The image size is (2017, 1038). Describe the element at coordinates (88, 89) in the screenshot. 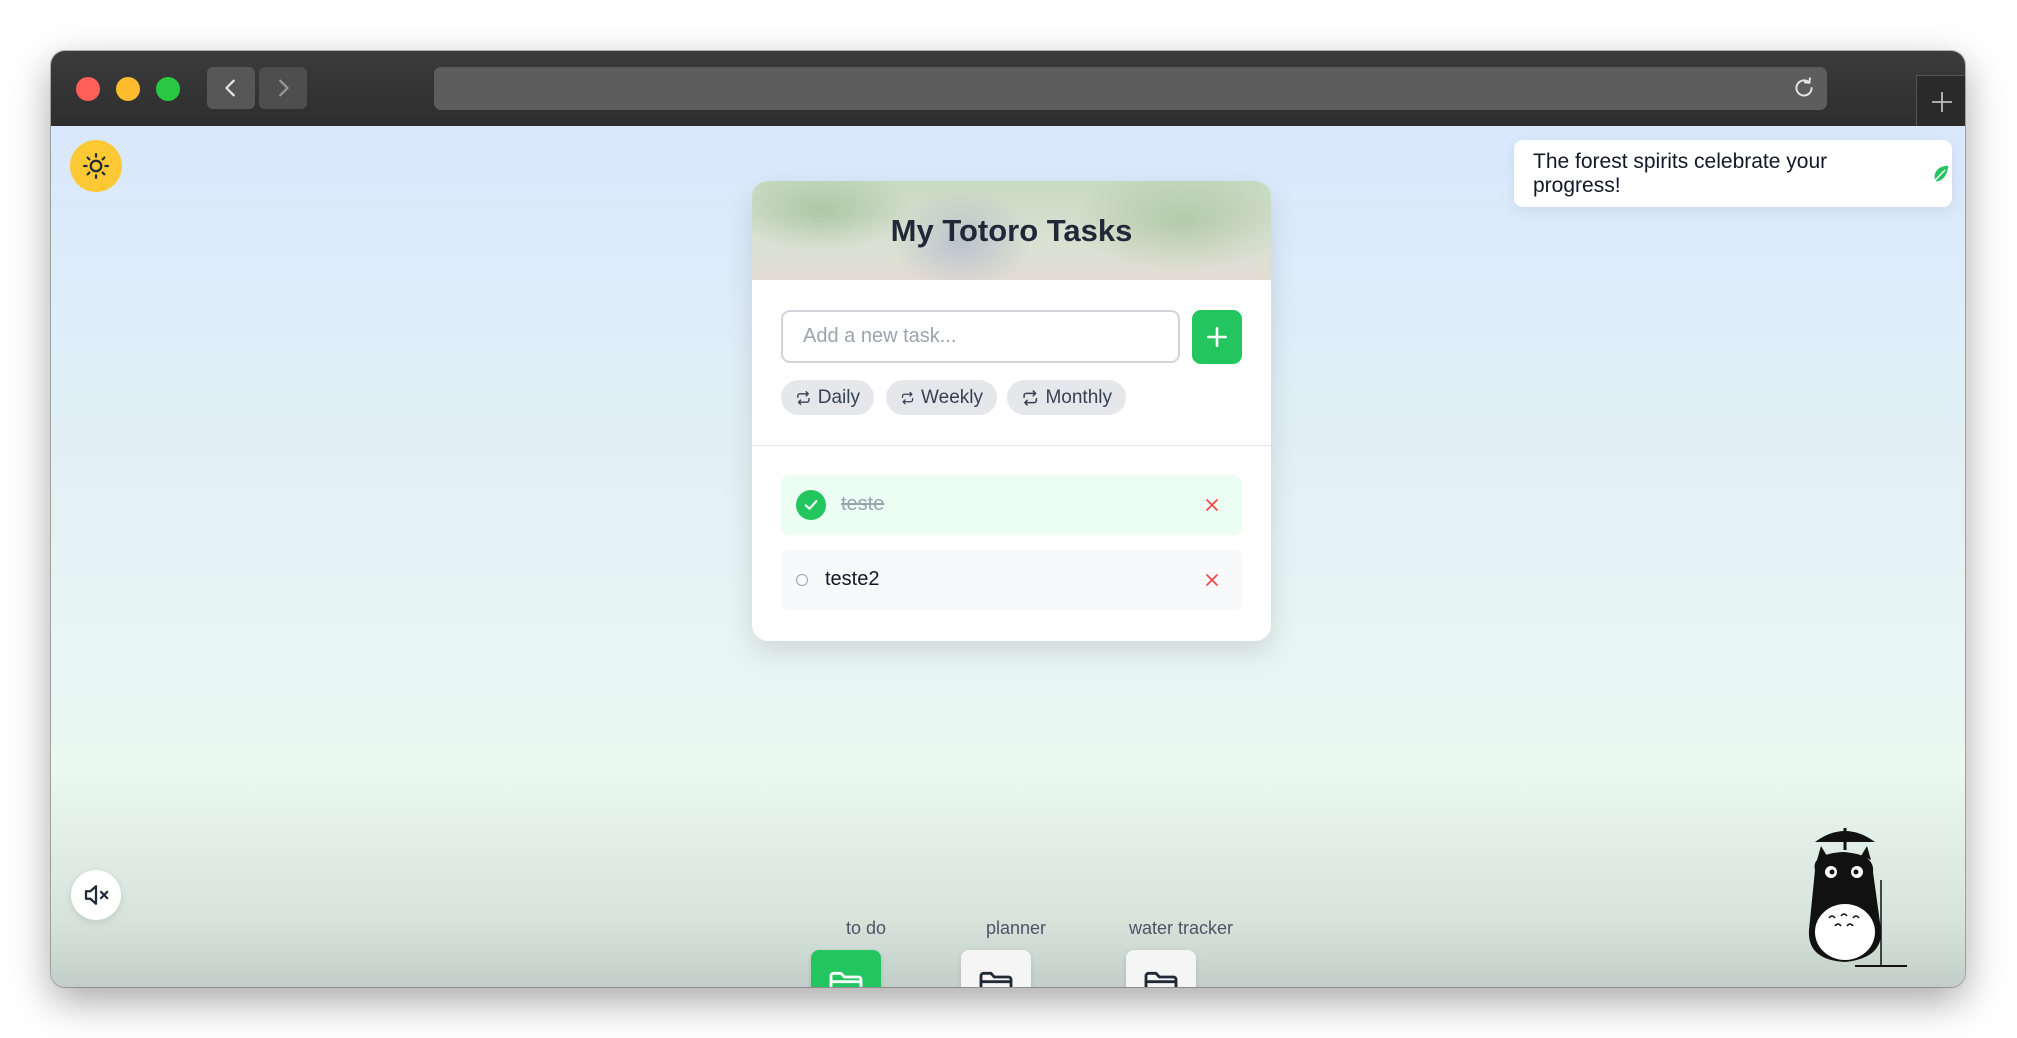

I see `close-window-button` at that location.